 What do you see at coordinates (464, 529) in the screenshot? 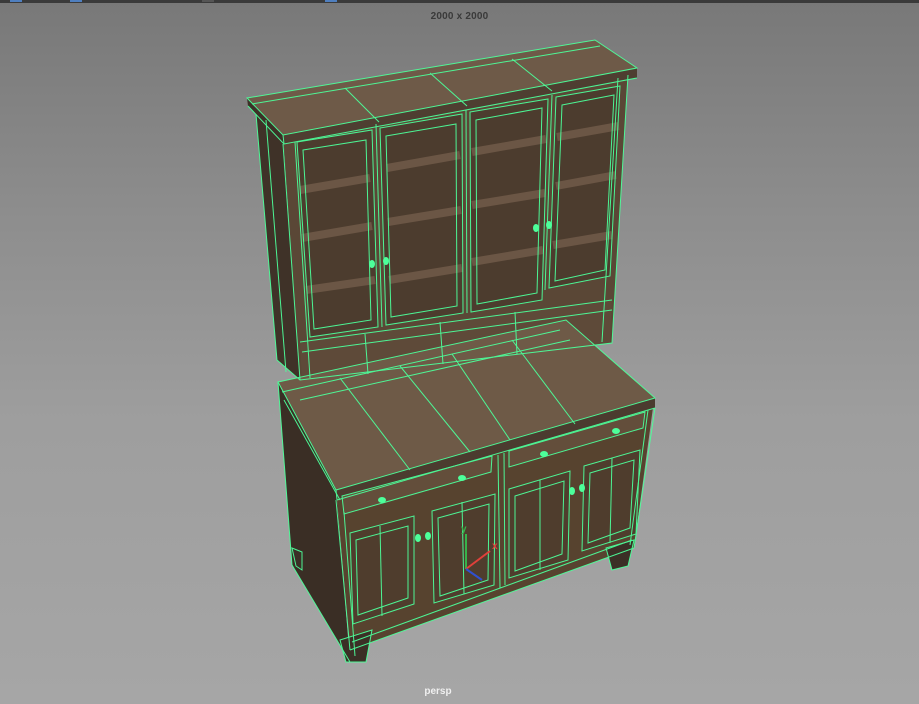
I see `axis-y-label: y` at bounding box center [464, 529].